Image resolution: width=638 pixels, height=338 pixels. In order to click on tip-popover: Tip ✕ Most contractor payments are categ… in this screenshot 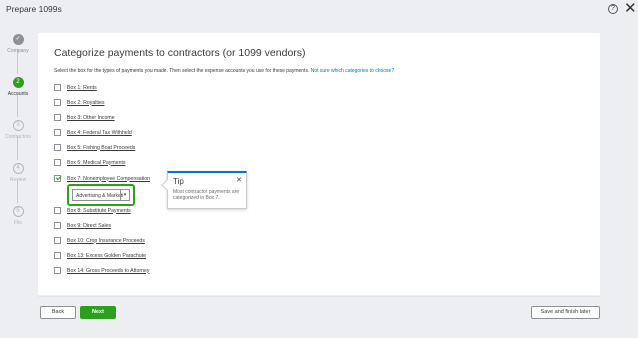, I will do `click(204, 190)`.